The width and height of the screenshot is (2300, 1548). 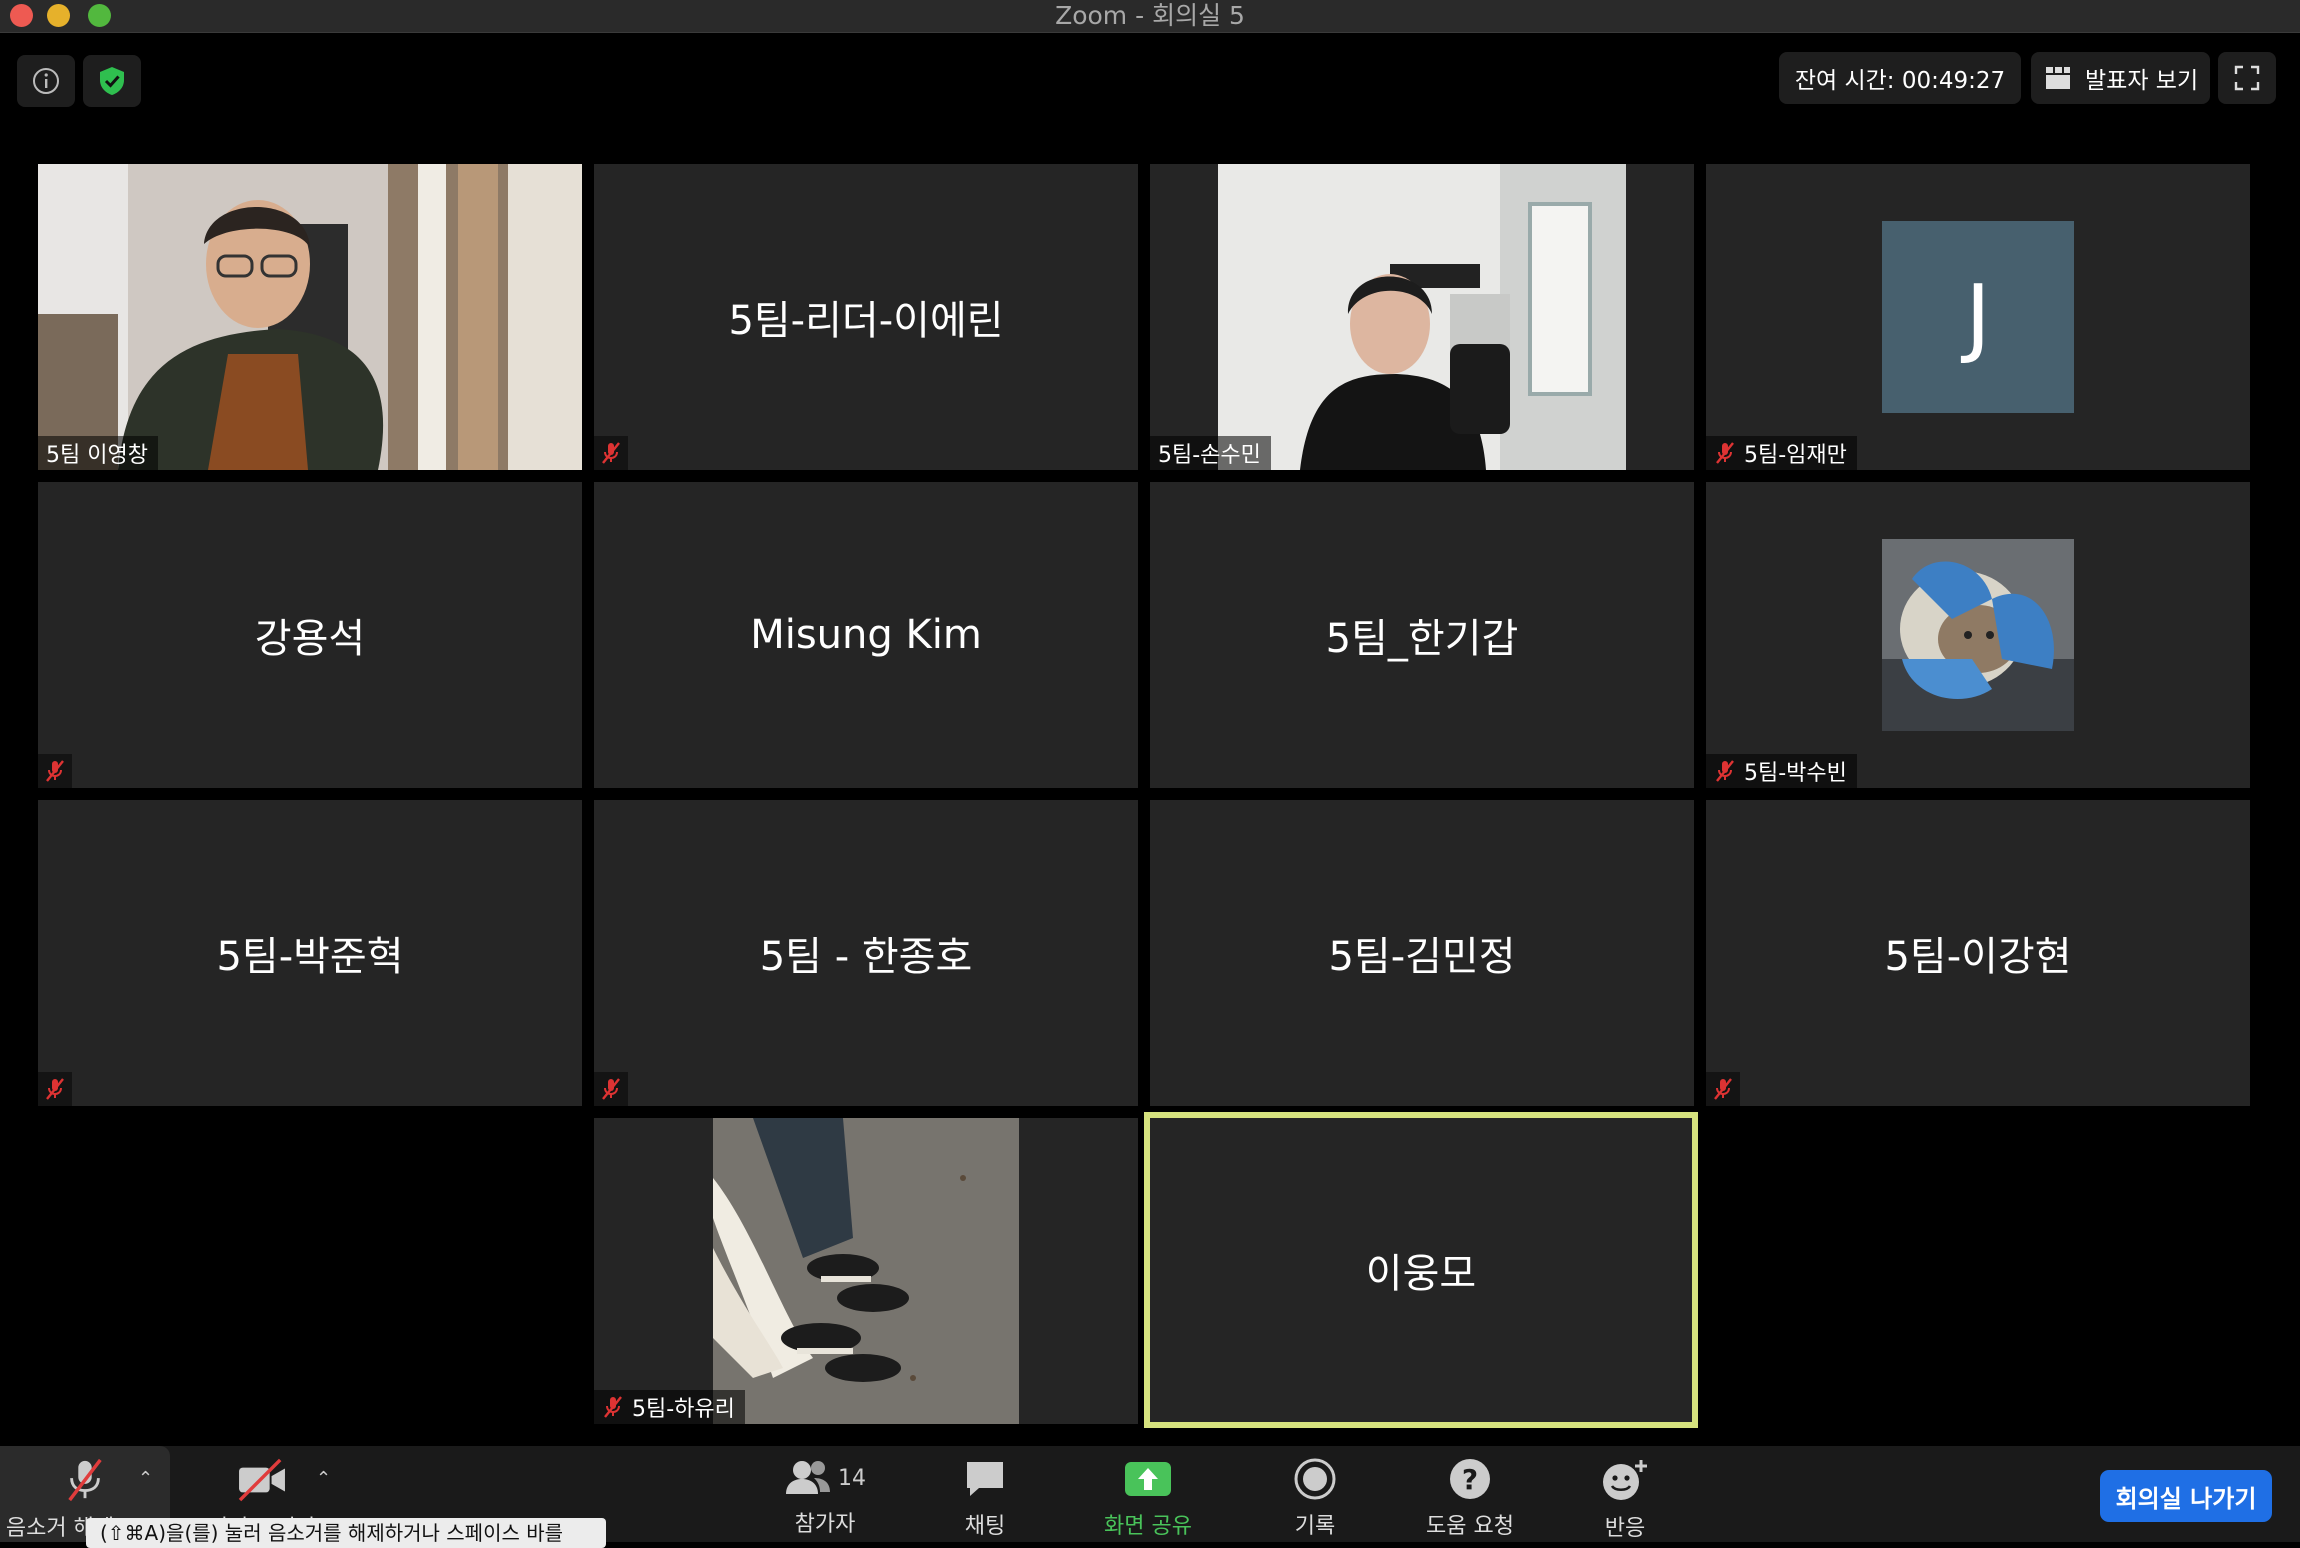 I want to click on participant-name-label: 5팀-임재만, so click(x=1781, y=453).